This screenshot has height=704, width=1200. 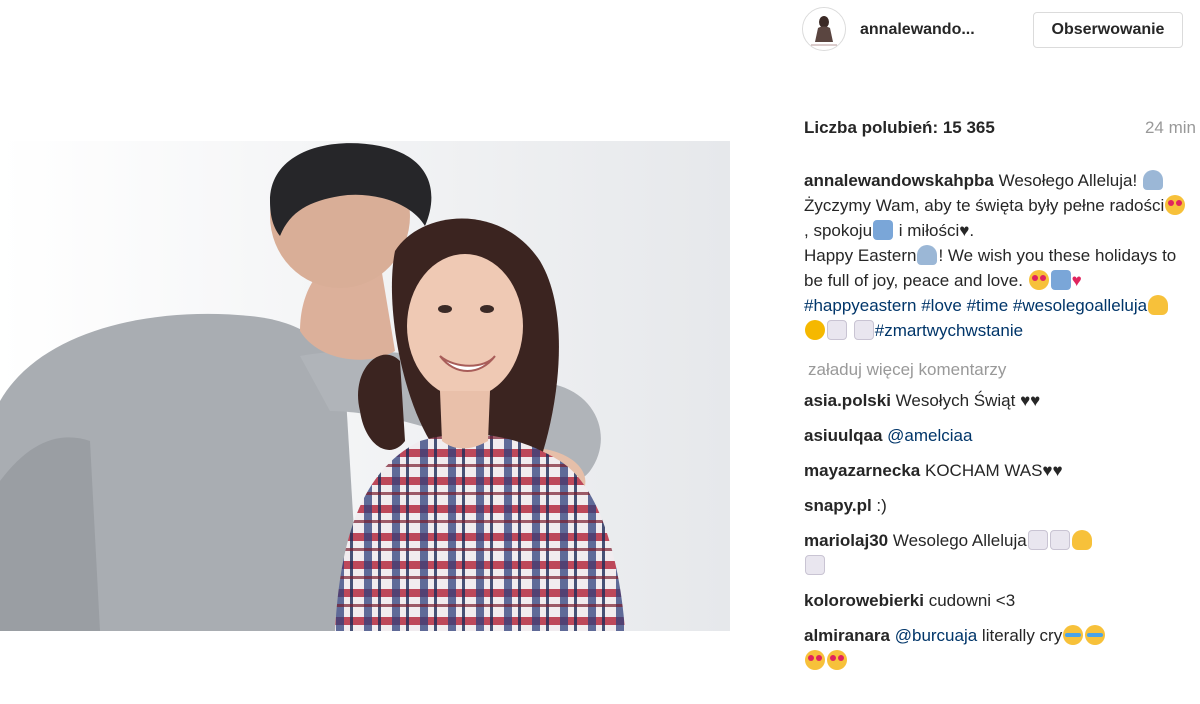 What do you see at coordinates (957, 540) in the screenshot?
I see `comment-text: Wesolego Alleluja` at bounding box center [957, 540].